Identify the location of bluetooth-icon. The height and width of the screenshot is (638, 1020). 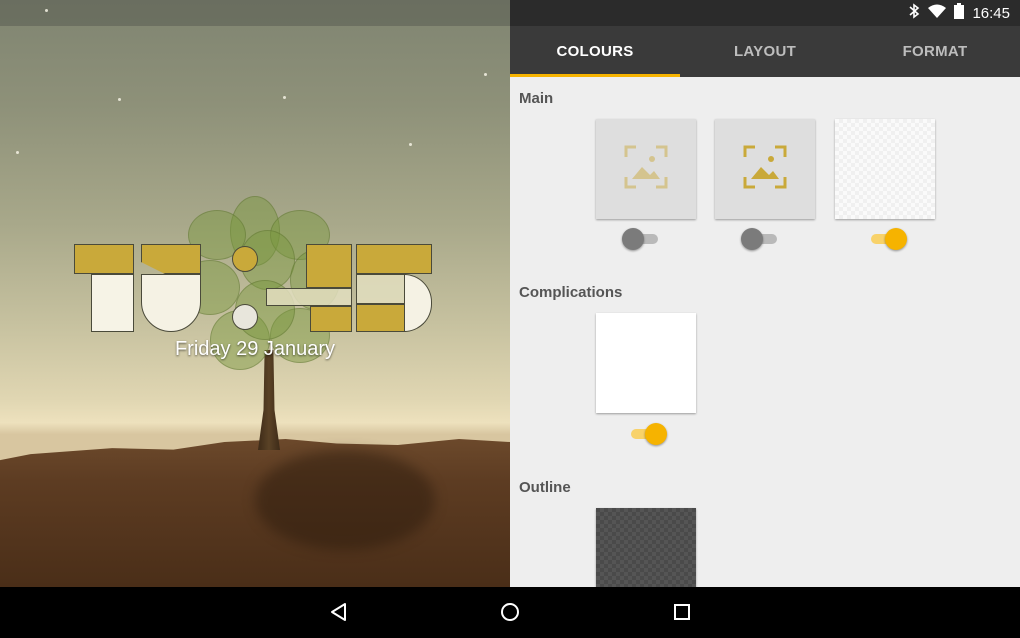
(914, 13).